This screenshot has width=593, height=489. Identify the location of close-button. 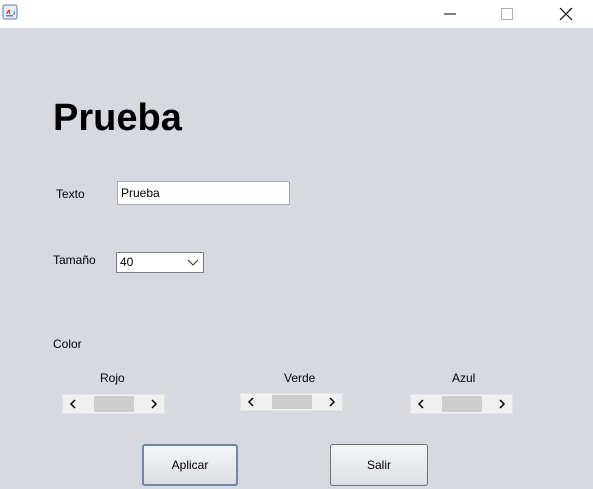
(566, 14).